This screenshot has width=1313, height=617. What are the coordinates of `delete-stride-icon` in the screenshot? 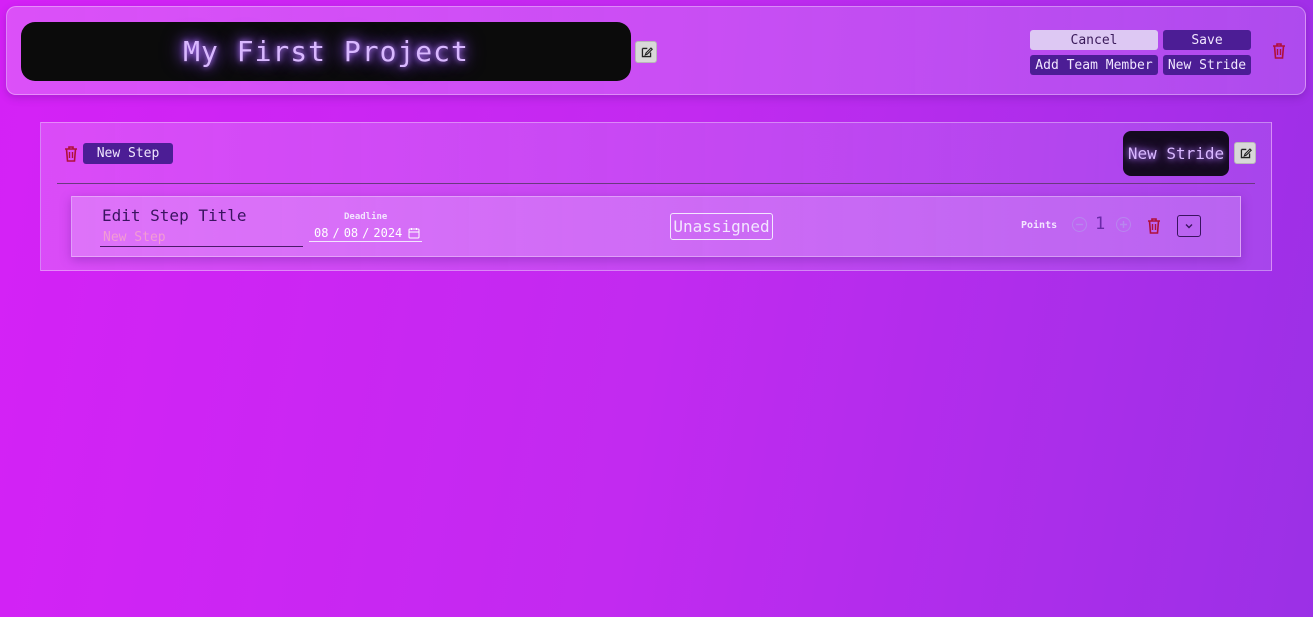 It's located at (71, 154).